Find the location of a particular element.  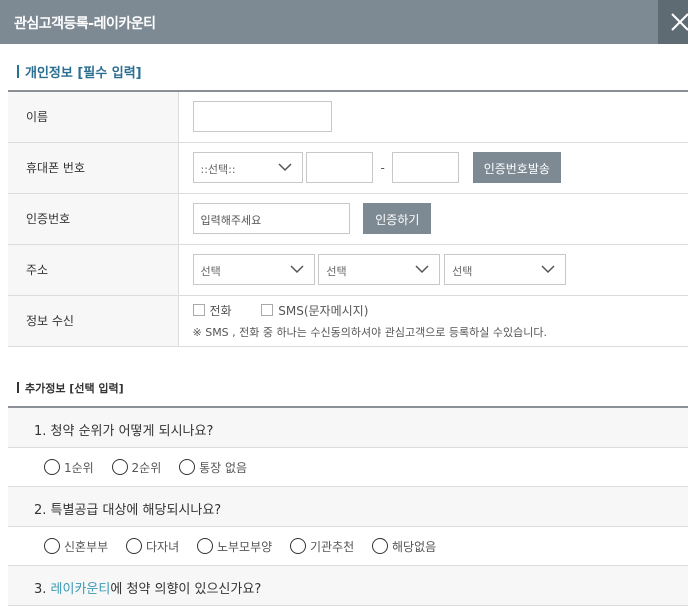

answers-2: 신혼부부 다자녀 노부모부양 기관추천 해당없음 is located at coordinates (348, 546).